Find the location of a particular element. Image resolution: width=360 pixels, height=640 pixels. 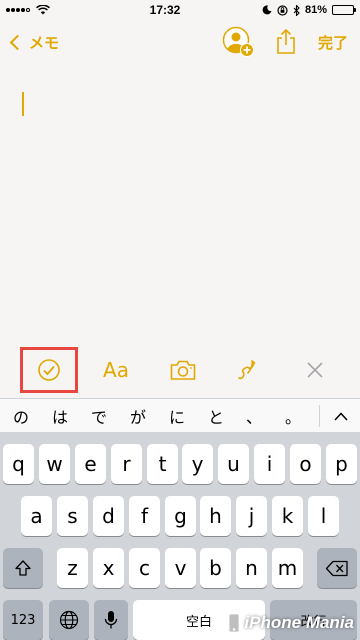

prediction-item: 。 is located at coordinates (293, 416).